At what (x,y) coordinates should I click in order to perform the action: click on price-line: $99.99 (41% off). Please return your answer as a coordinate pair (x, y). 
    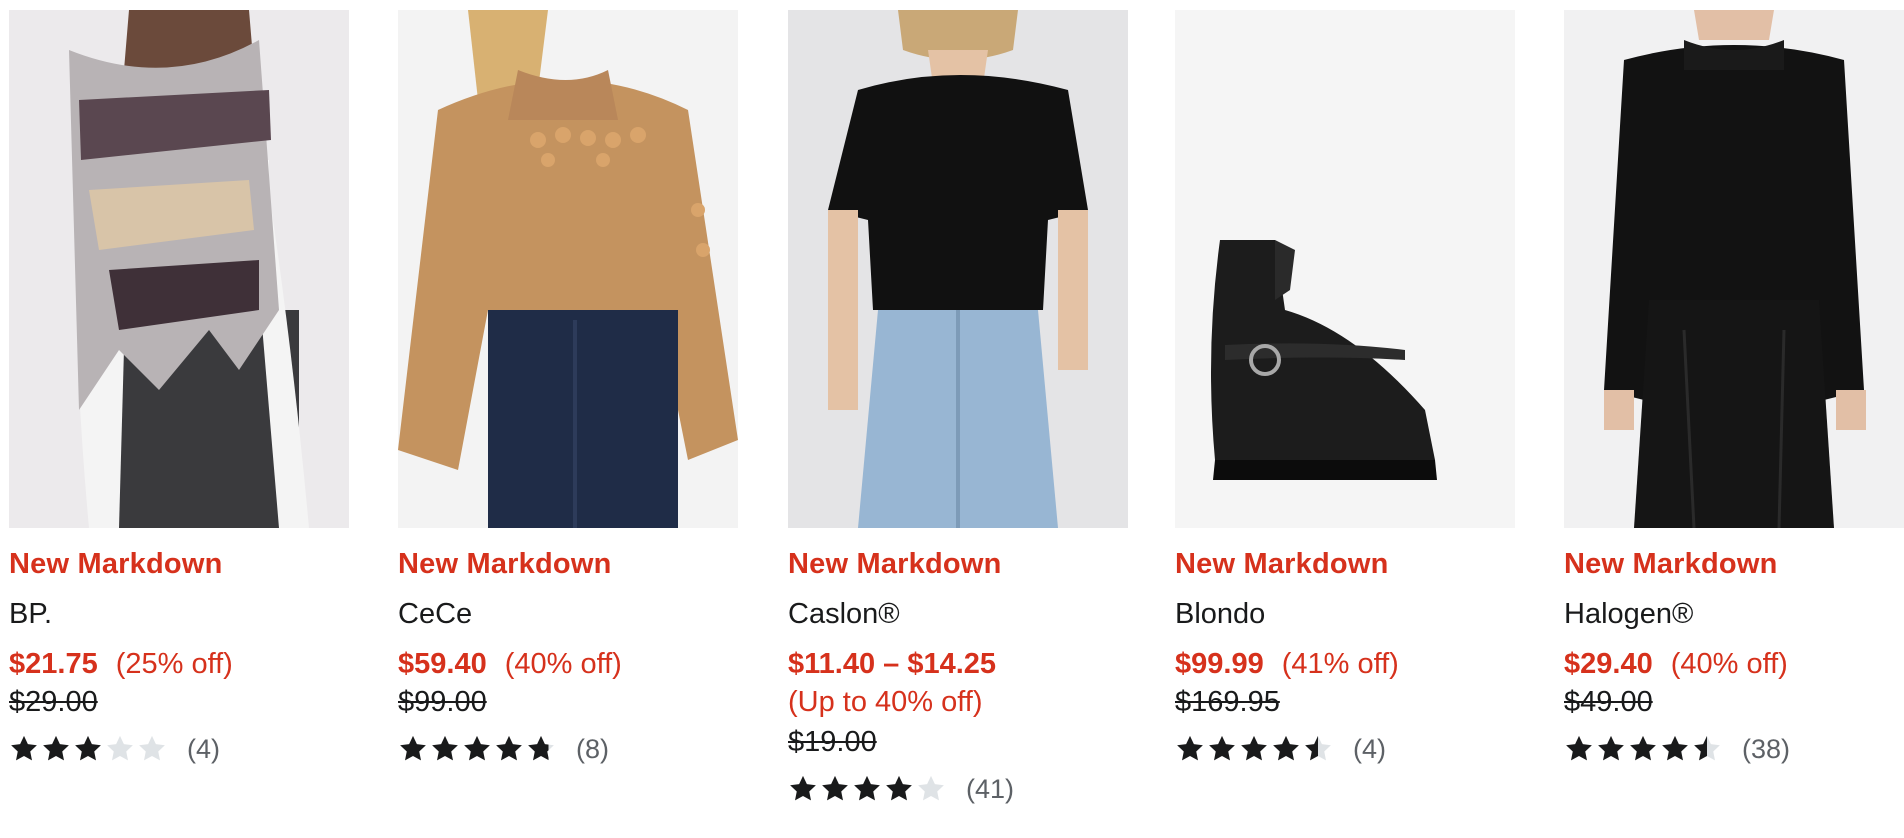
    Looking at the image, I should click on (1345, 664).